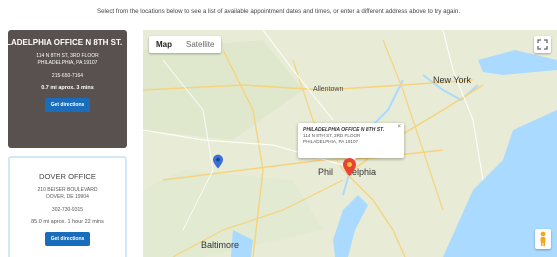 The height and width of the screenshot is (257, 557). I want to click on street-view-button, so click(543, 239).